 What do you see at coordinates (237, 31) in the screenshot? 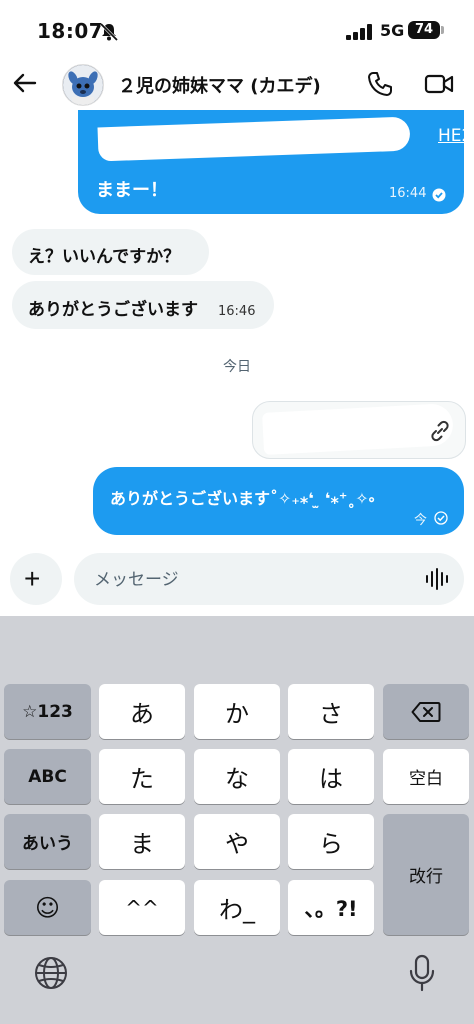
I see `status-bar: 18:07 5G 74` at bounding box center [237, 31].